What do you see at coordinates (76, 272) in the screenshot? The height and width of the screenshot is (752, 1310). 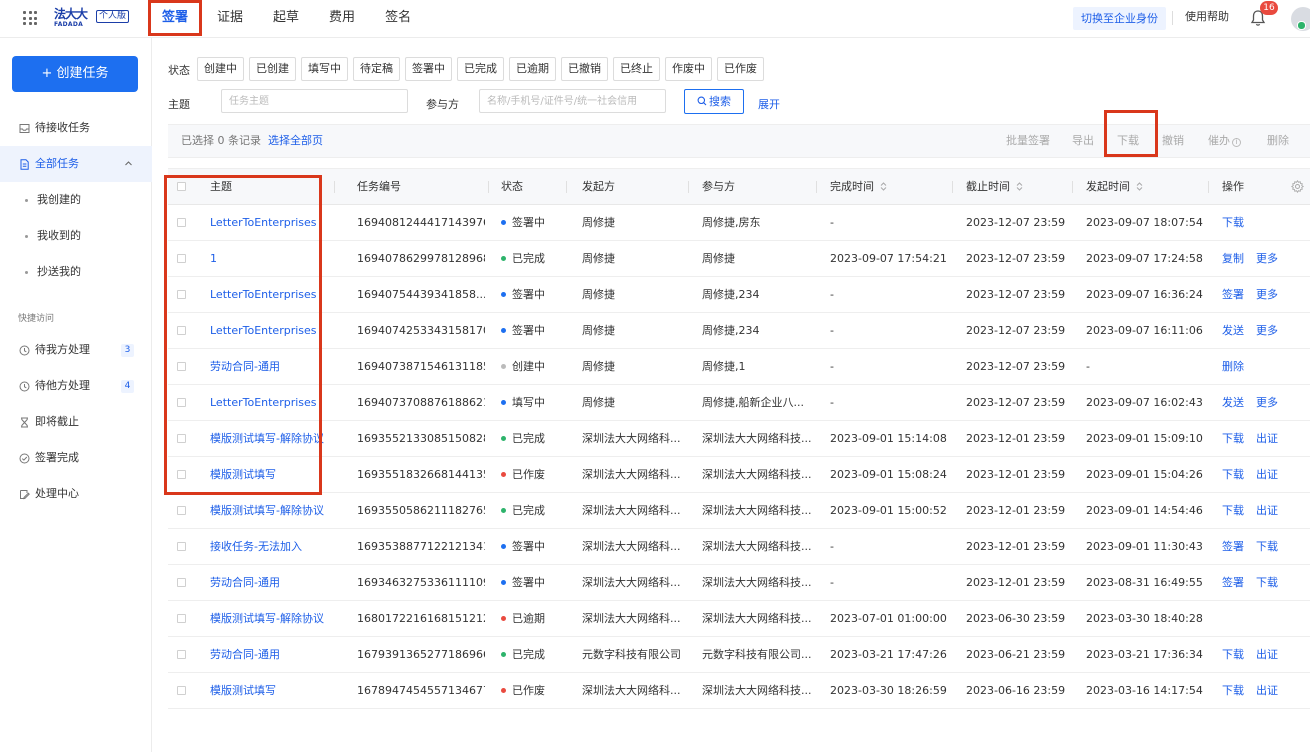 I see `sidebar-subitem-cc: 抄送我的` at bounding box center [76, 272].